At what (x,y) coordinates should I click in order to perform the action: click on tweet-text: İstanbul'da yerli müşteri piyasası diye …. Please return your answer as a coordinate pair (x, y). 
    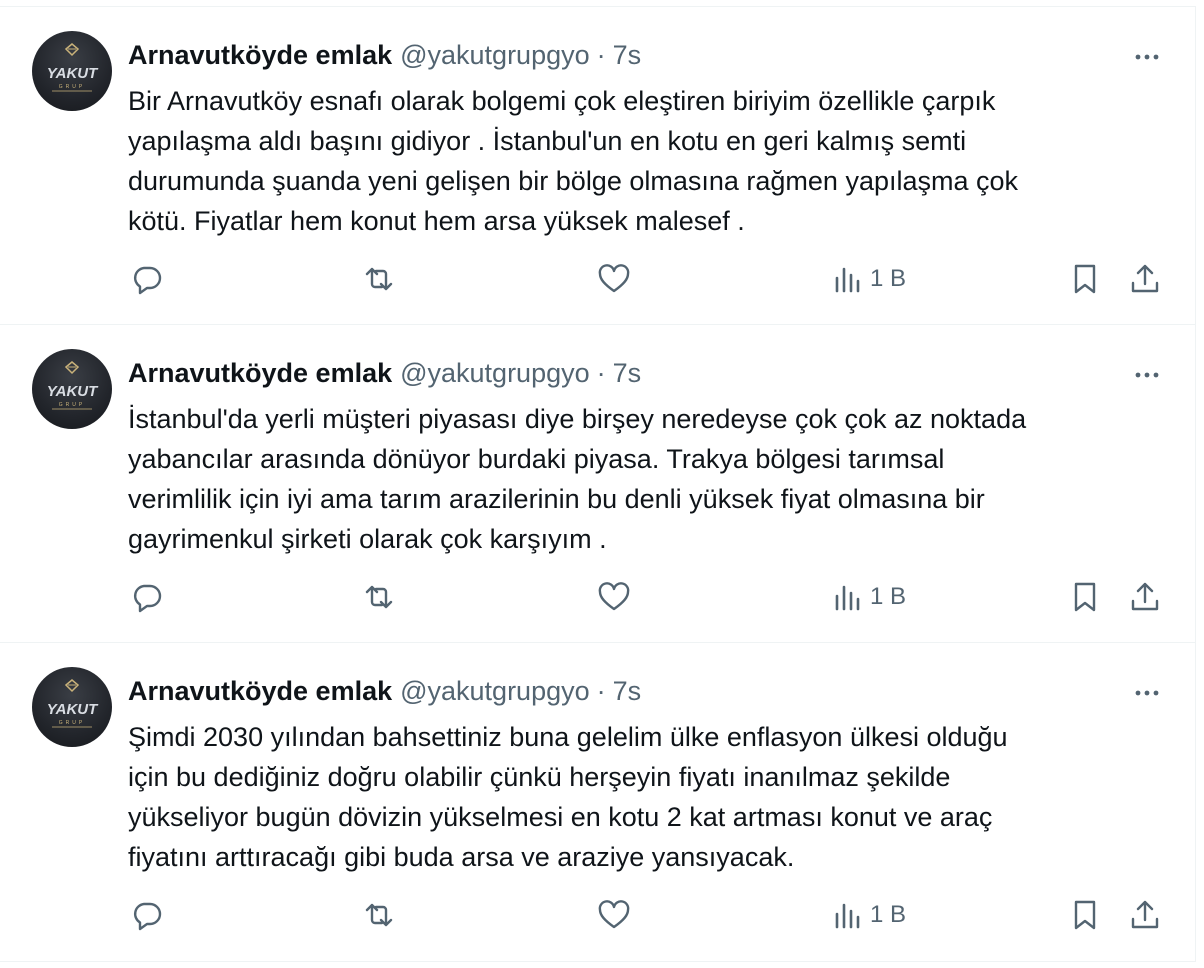
    Looking at the image, I should click on (577, 479).